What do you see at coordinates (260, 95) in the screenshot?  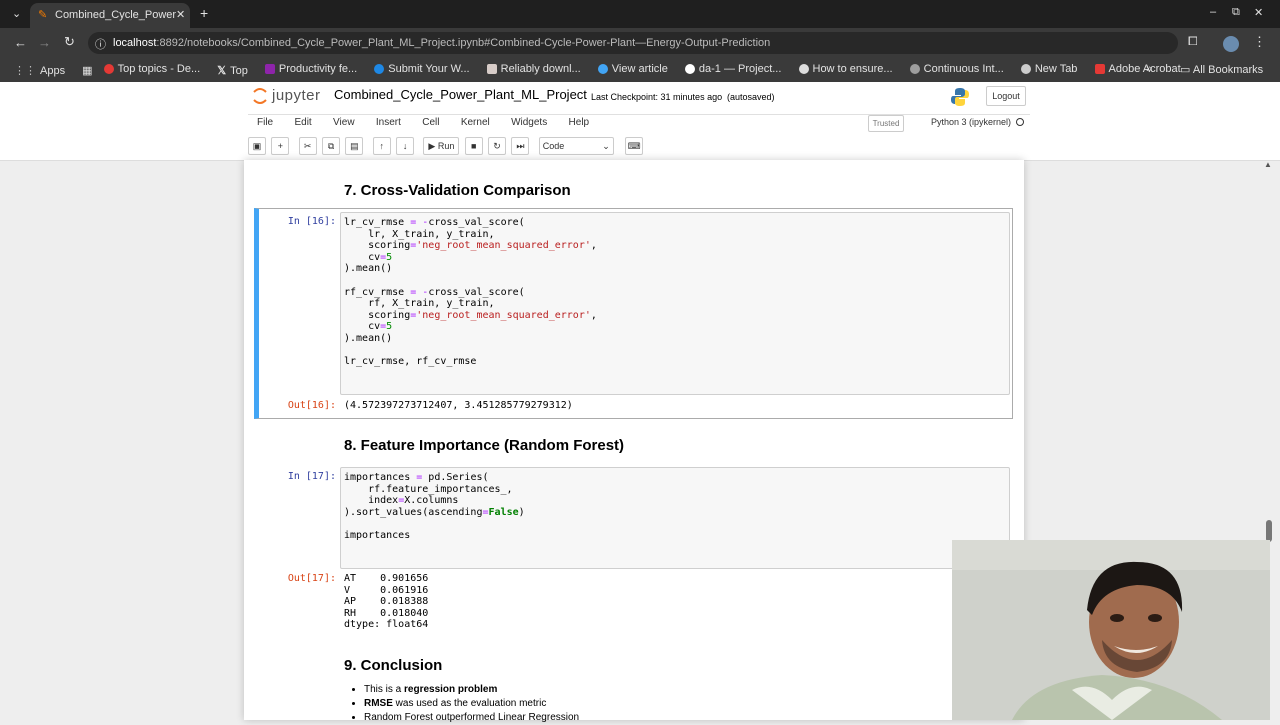 I see `jupyter-logo-icon` at bounding box center [260, 95].